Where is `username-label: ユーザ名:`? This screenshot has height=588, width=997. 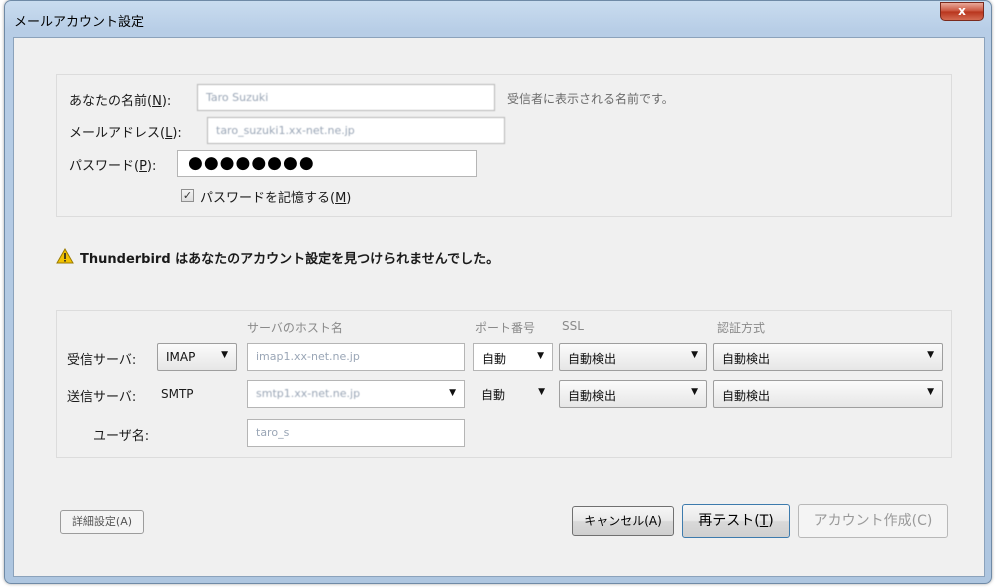
username-label: ユーザ名: is located at coordinates (121, 436).